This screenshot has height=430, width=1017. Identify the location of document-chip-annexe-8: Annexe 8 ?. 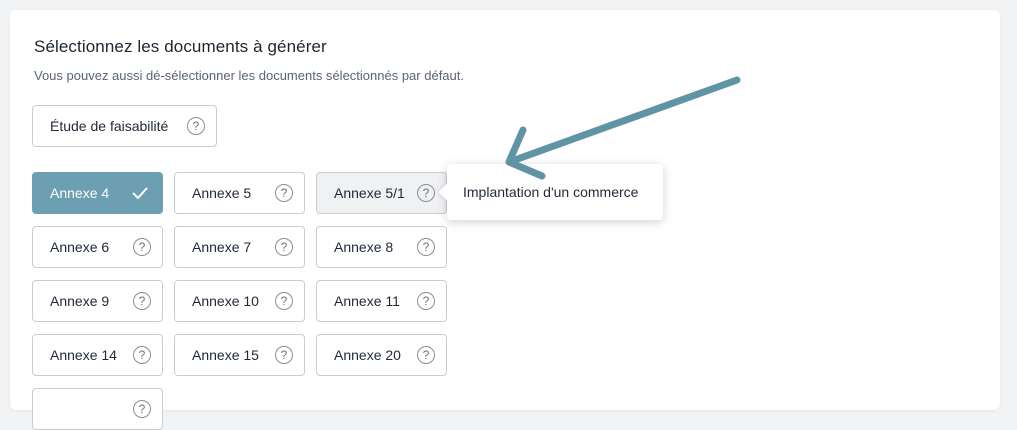
(381, 247).